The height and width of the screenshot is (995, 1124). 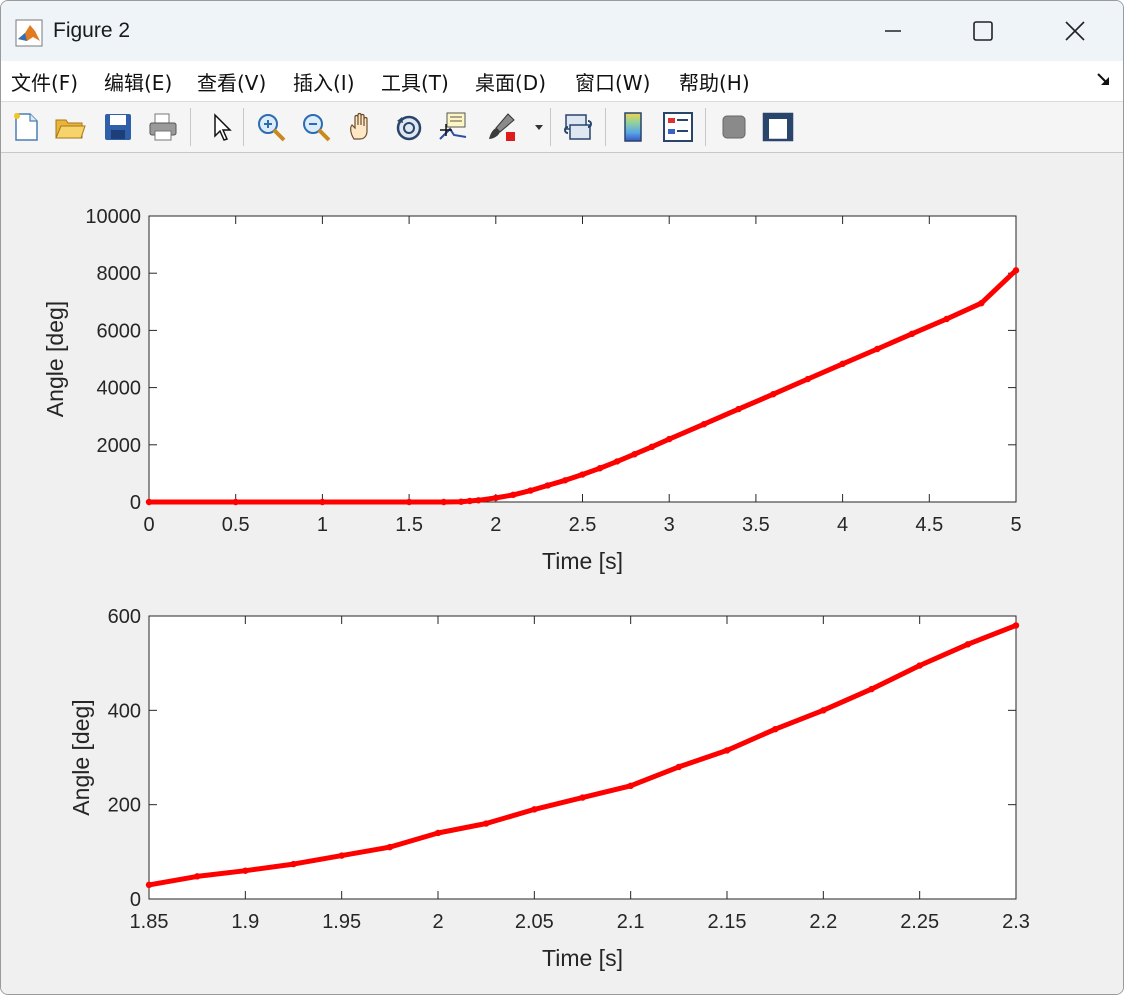 I want to click on brush-dropdown-icon, so click(x=539, y=127).